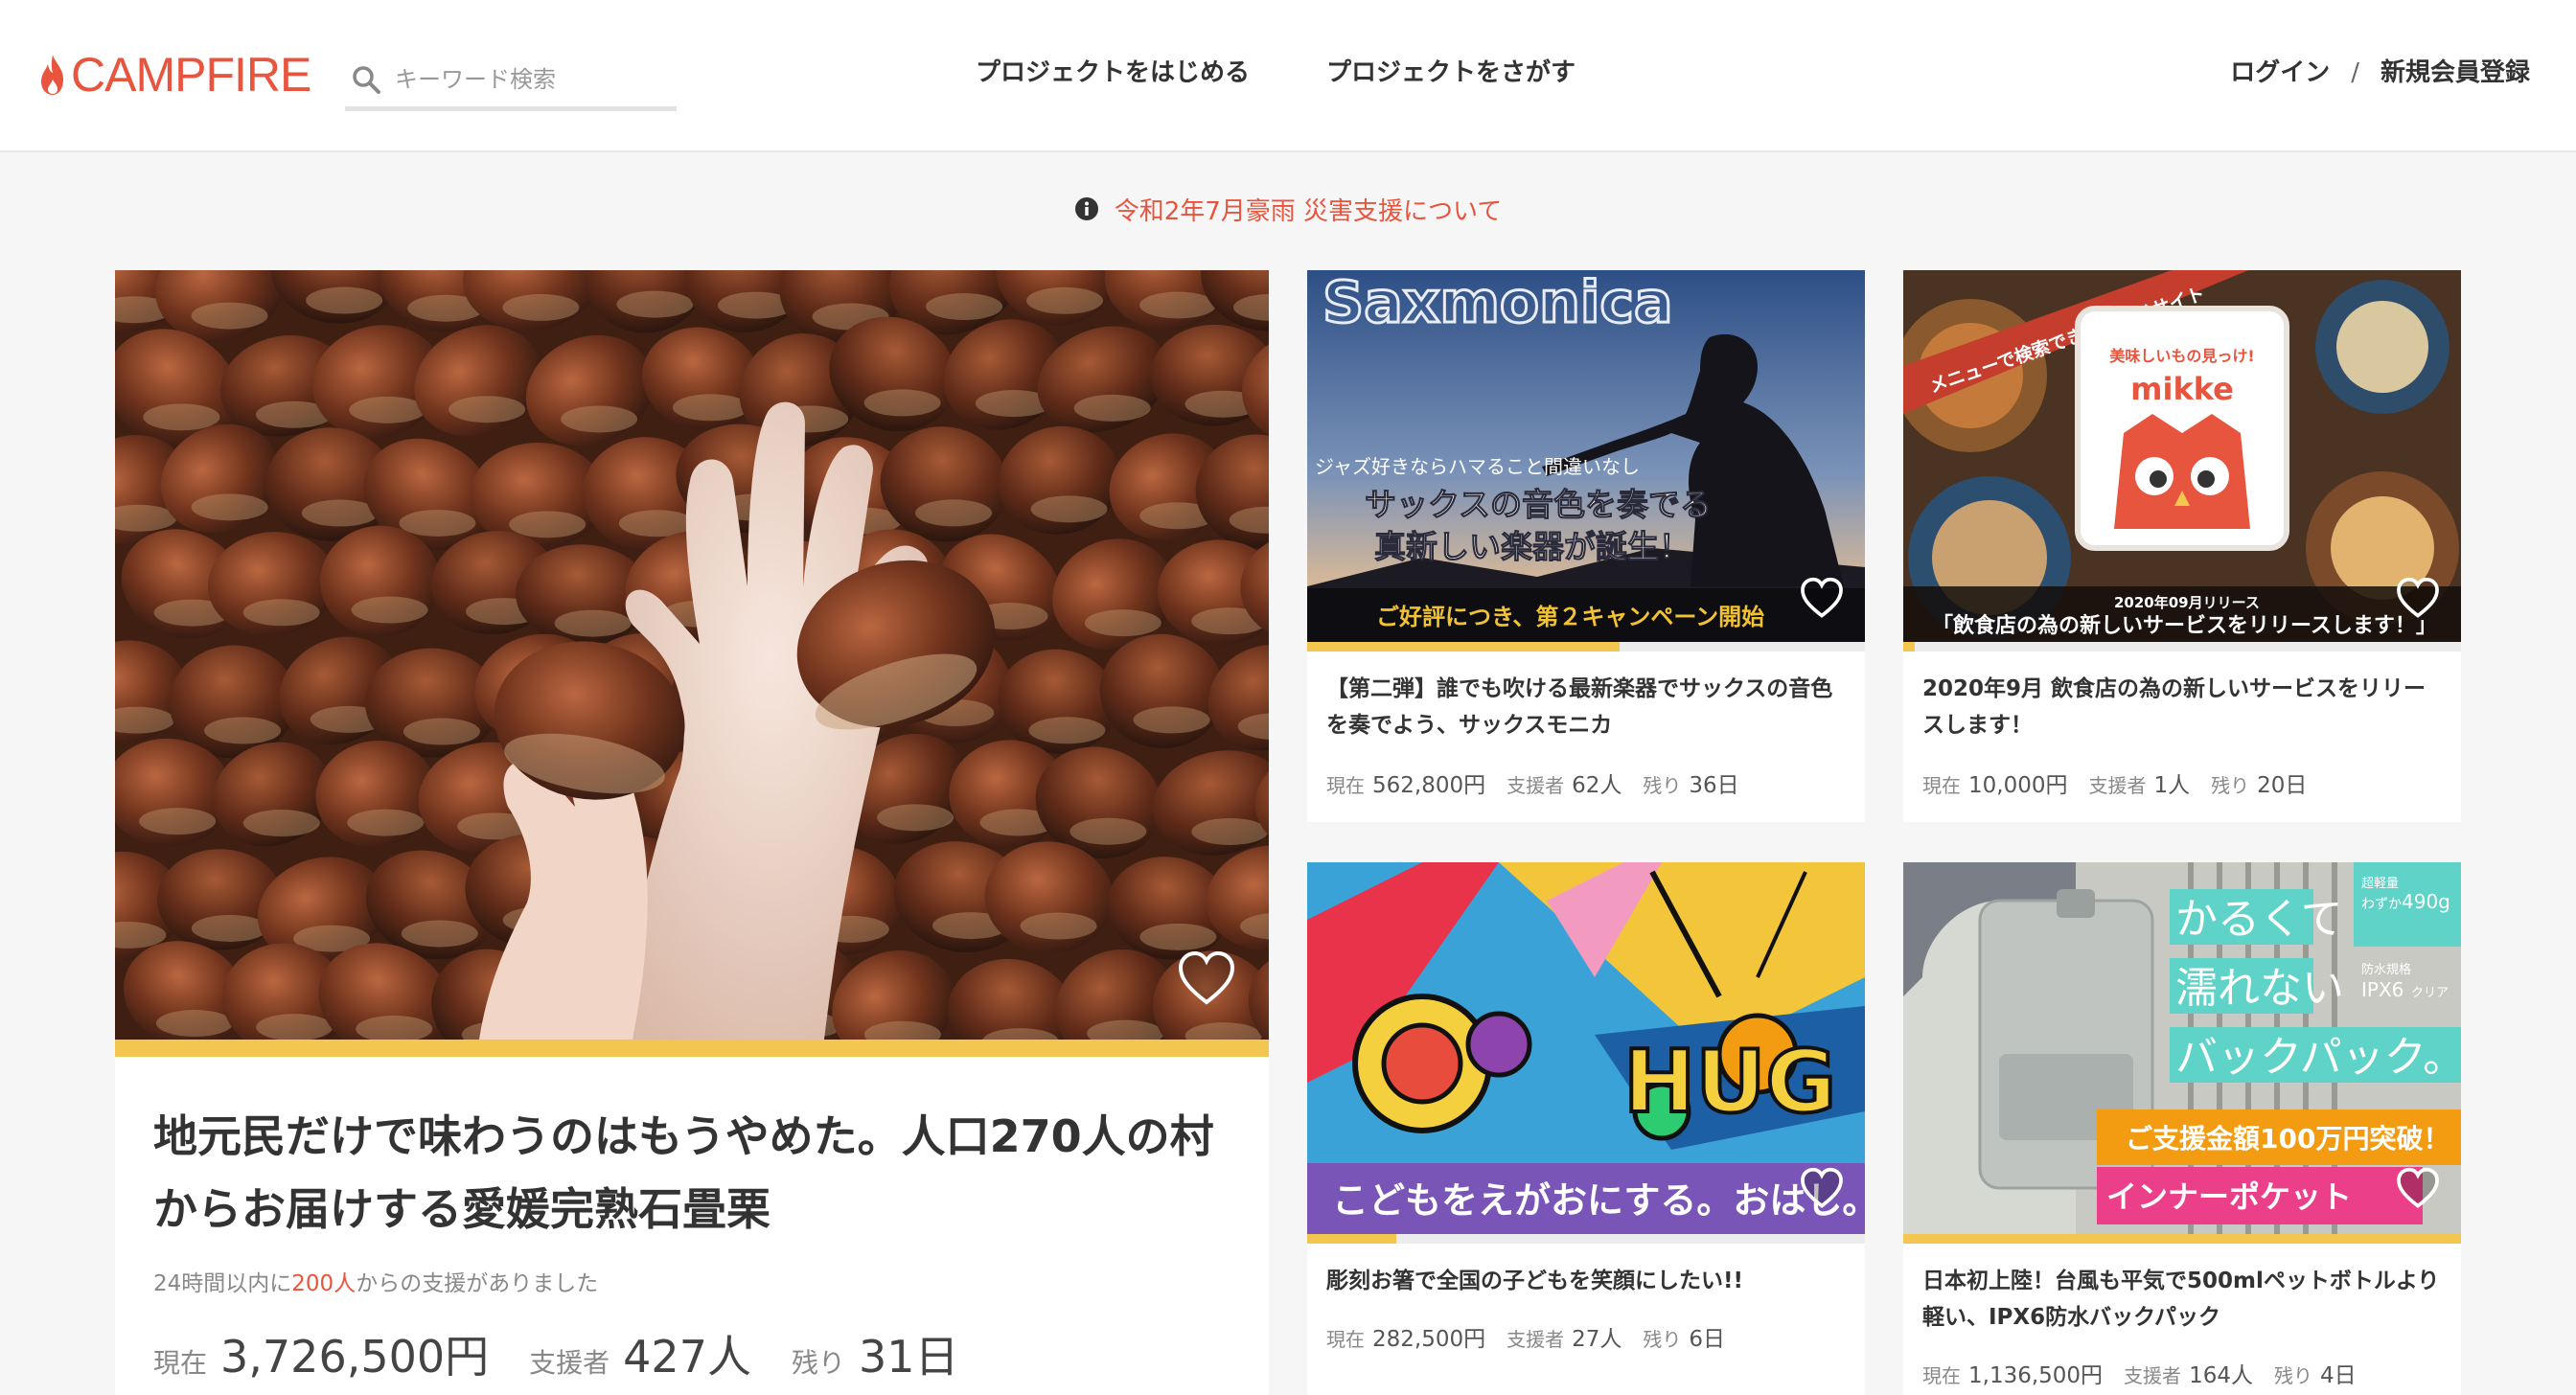 Image resolution: width=2576 pixels, height=1395 pixels. I want to click on notice-text: 令和2年7月豪雨 災害支援について, so click(1308, 211).